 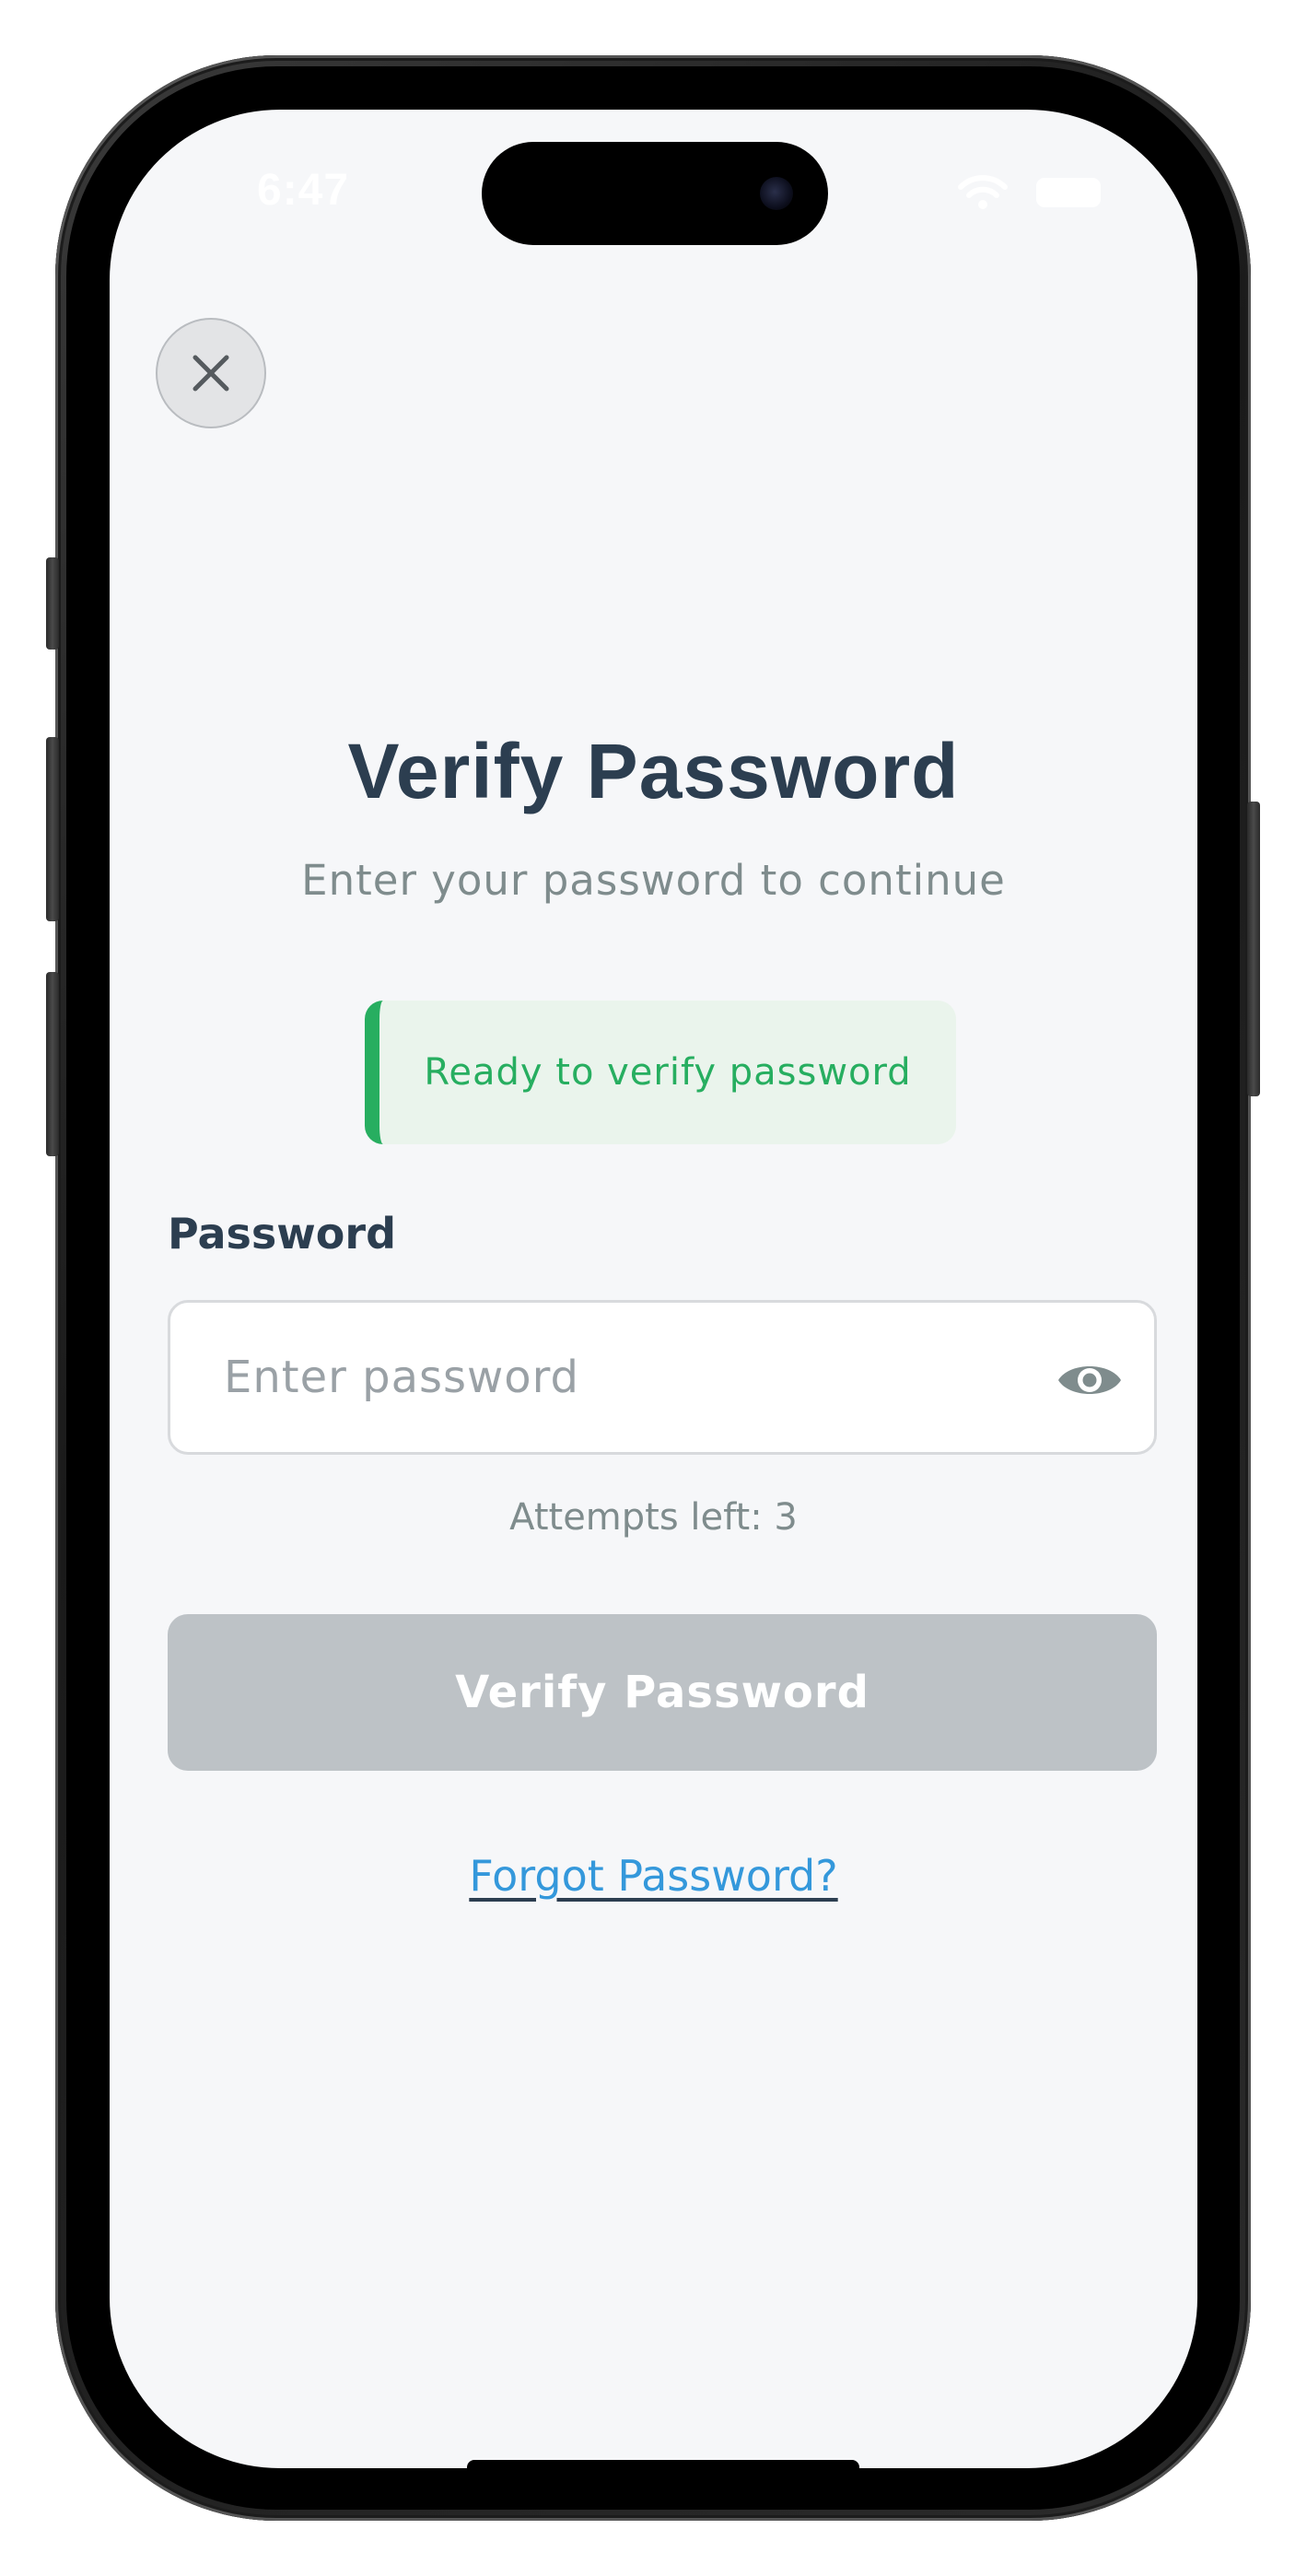 I want to click on toggle-password-visibility-button, so click(x=1089, y=1380).